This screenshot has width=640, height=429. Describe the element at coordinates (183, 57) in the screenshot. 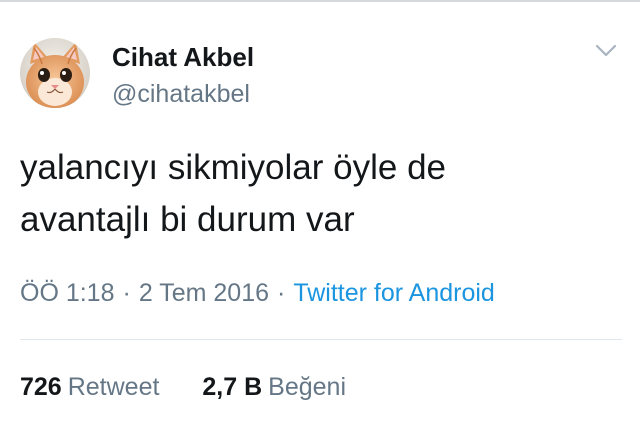

I see `display-name: Cihat Akbel` at that location.